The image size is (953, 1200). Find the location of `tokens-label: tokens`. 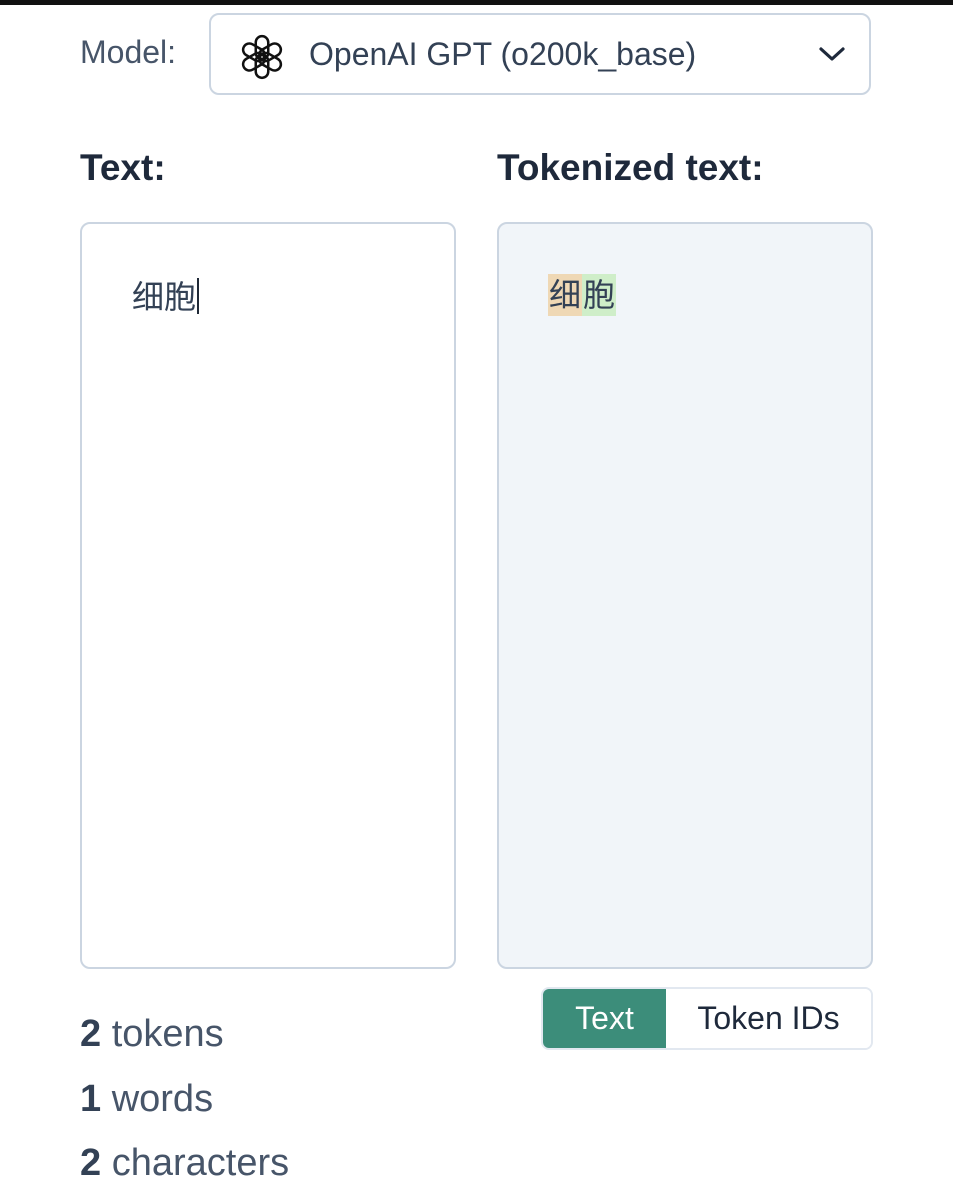

tokens-label: tokens is located at coordinates (167, 1034).